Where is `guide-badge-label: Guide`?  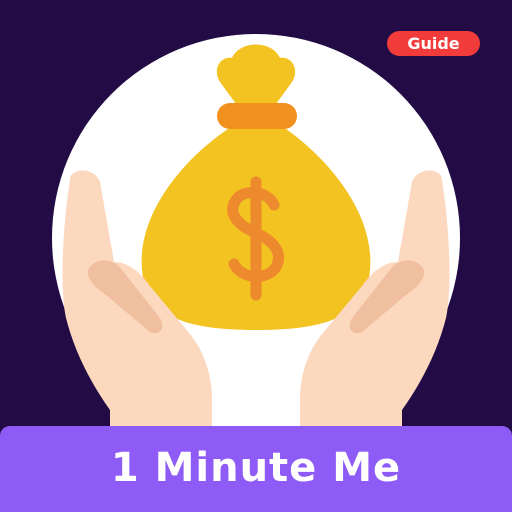
guide-badge-label: Guide is located at coordinates (433, 43).